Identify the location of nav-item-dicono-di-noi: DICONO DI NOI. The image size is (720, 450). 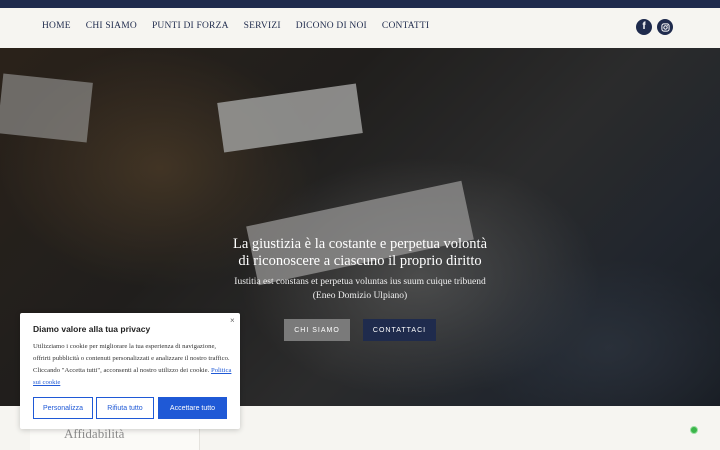
(331, 26).